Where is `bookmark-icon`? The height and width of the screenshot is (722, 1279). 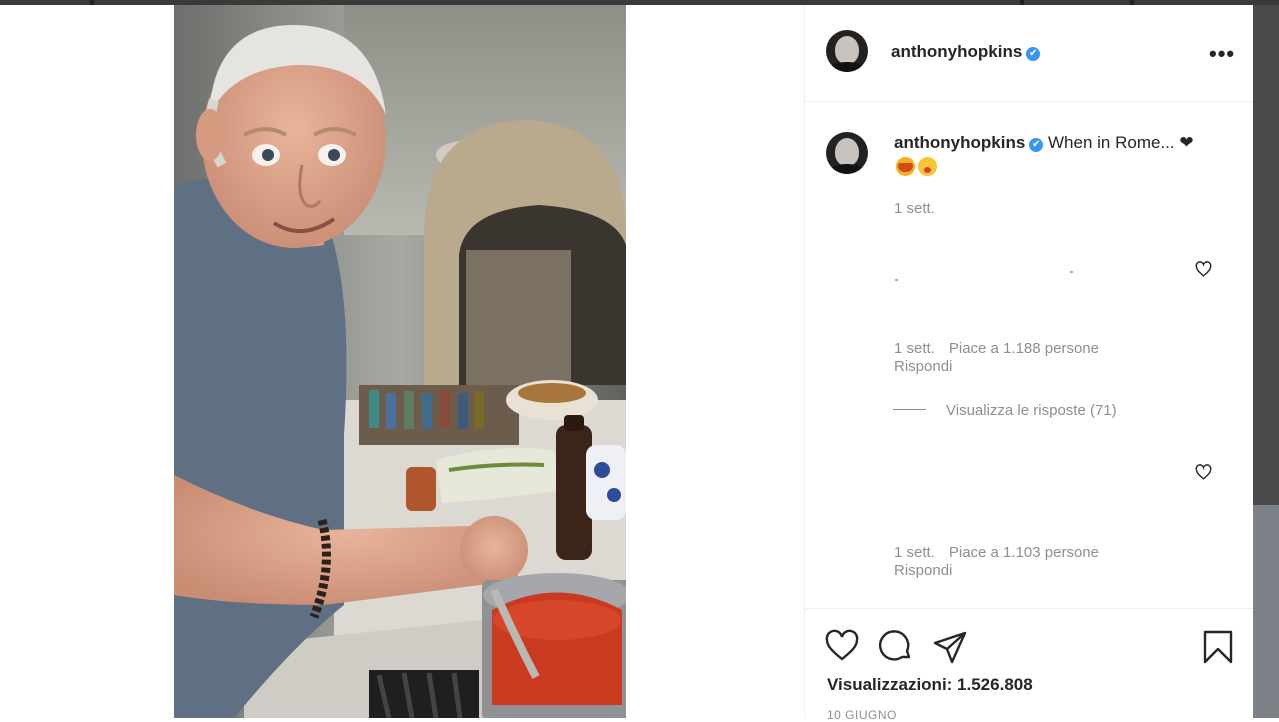 bookmark-icon is located at coordinates (1218, 647).